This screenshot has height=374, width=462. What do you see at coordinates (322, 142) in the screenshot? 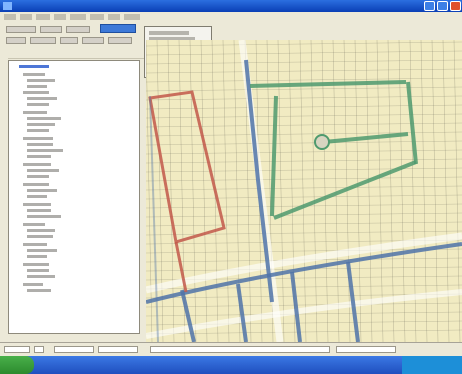
I see `cul-de-sac` at bounding box center [322, 142].